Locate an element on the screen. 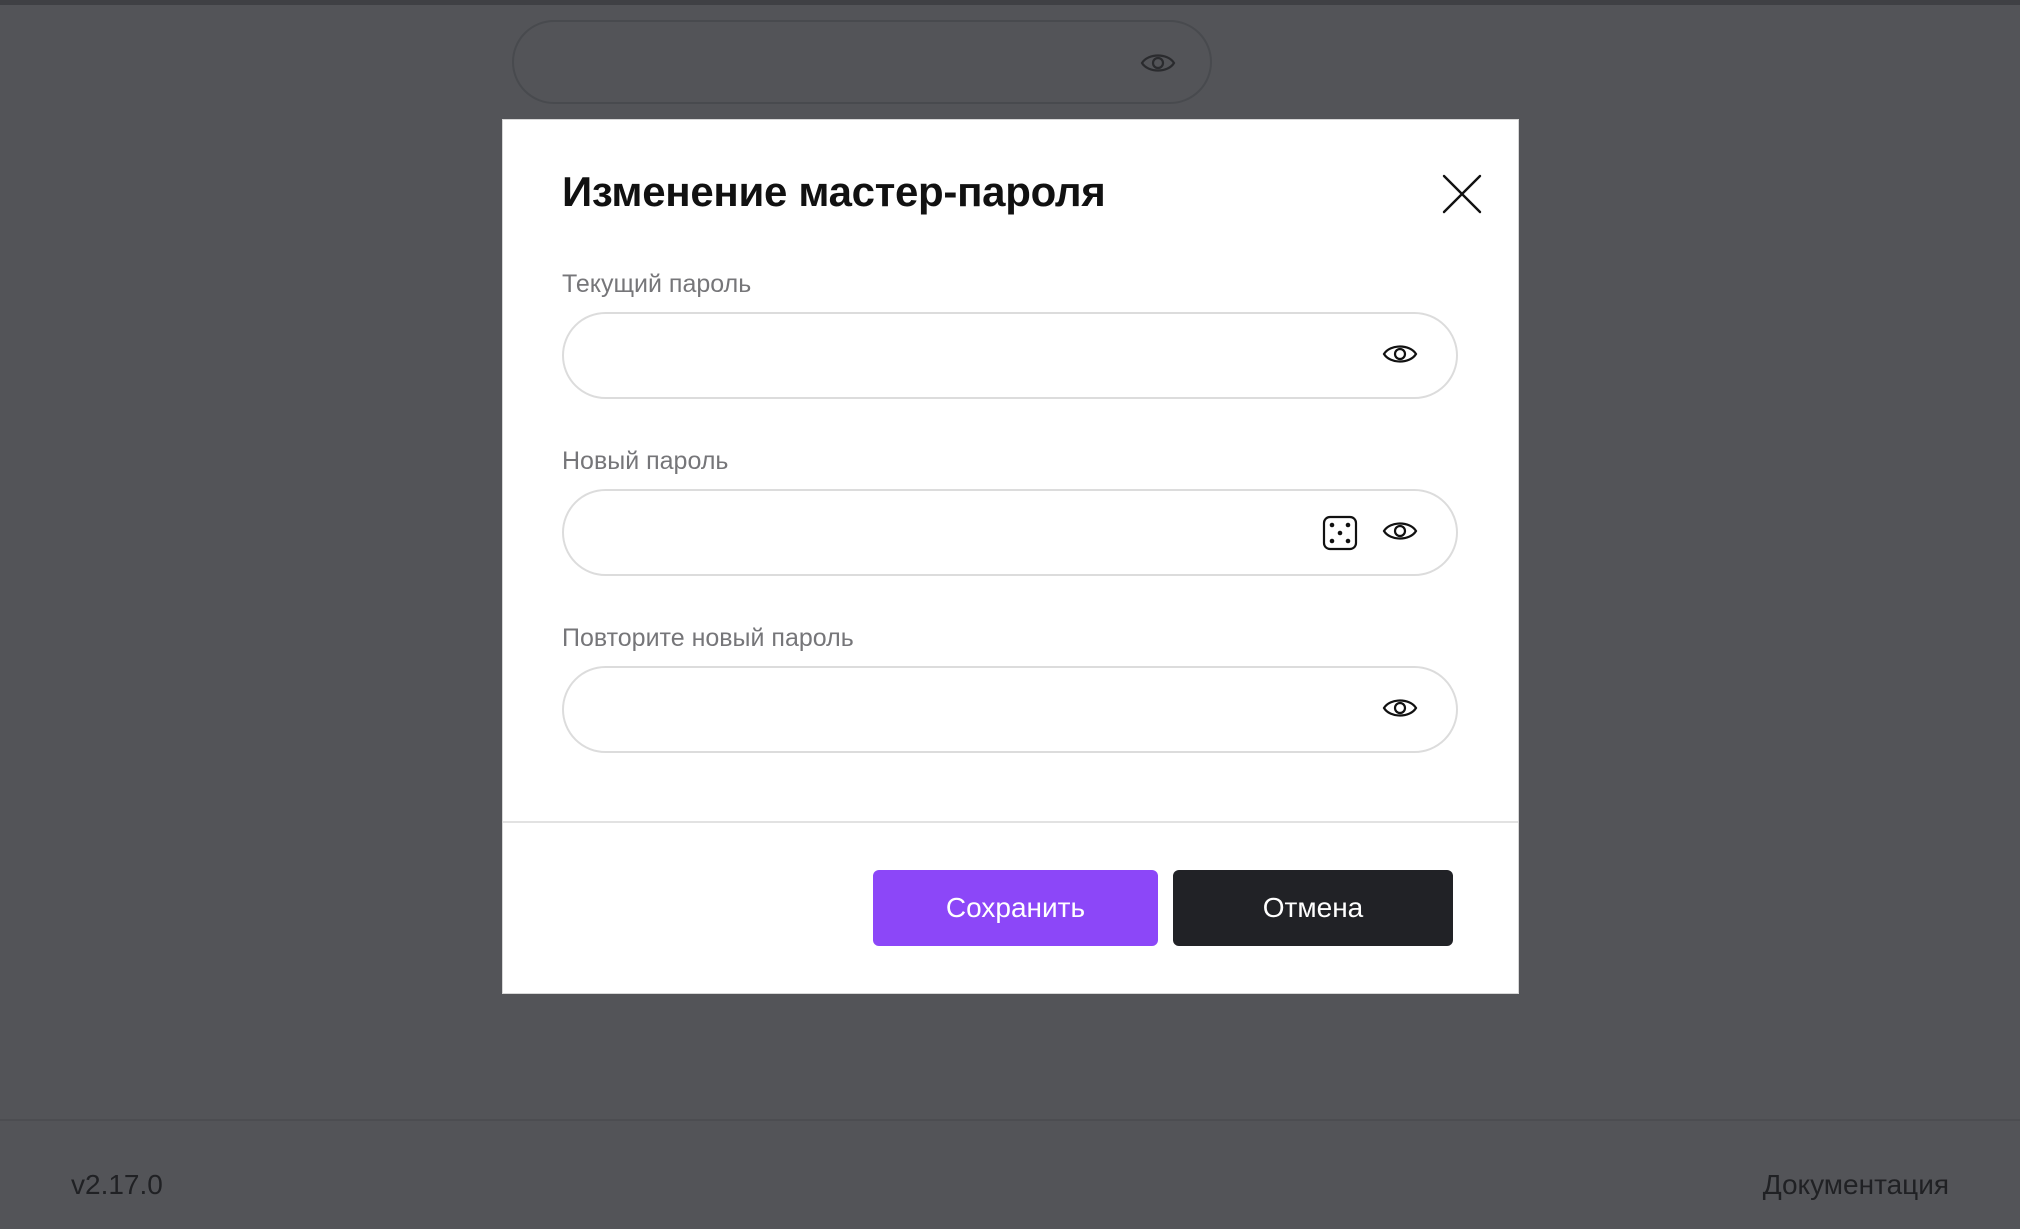 The width and height of the screenshot is (2020, 1229). footer: v2.17.0 Документация is located at coordinates (1010, 1174).